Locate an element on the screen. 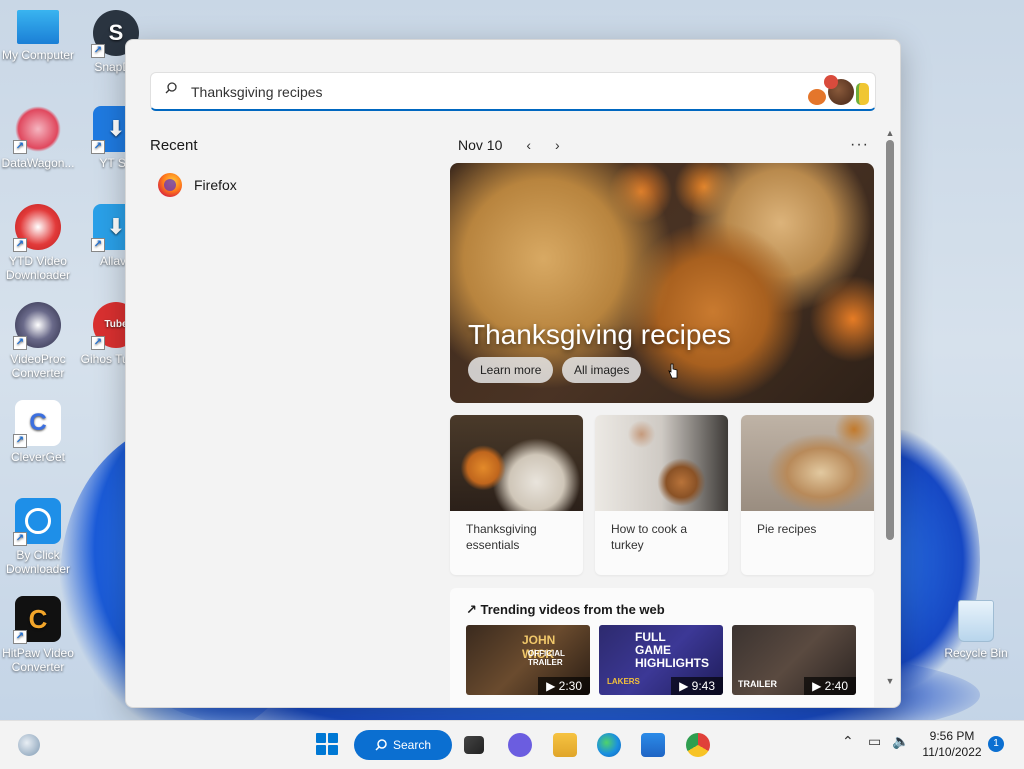  taskbar-search-button: Search is located at coordinates (403, 745).